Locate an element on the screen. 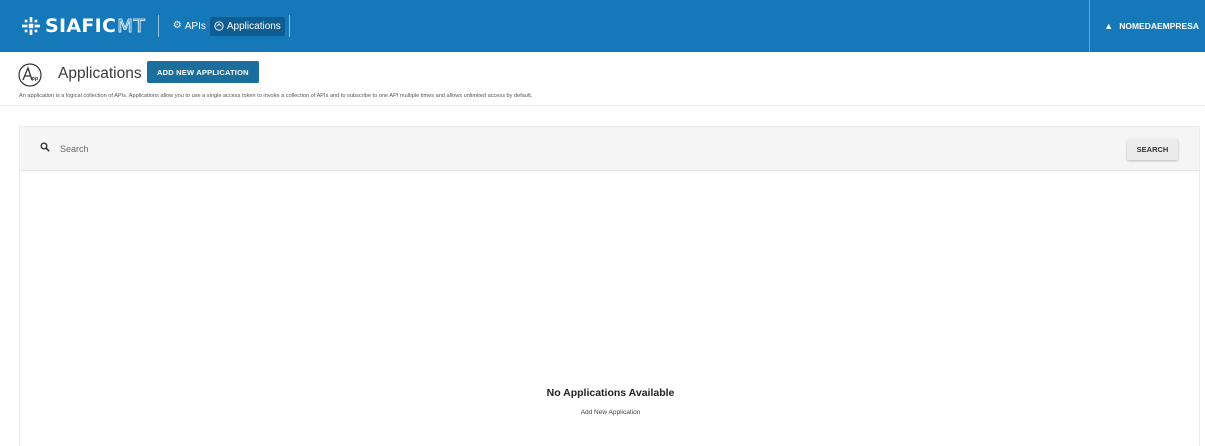 The image size is (1205, 446). logo-mark-icon is located at coordinates (31, 26).